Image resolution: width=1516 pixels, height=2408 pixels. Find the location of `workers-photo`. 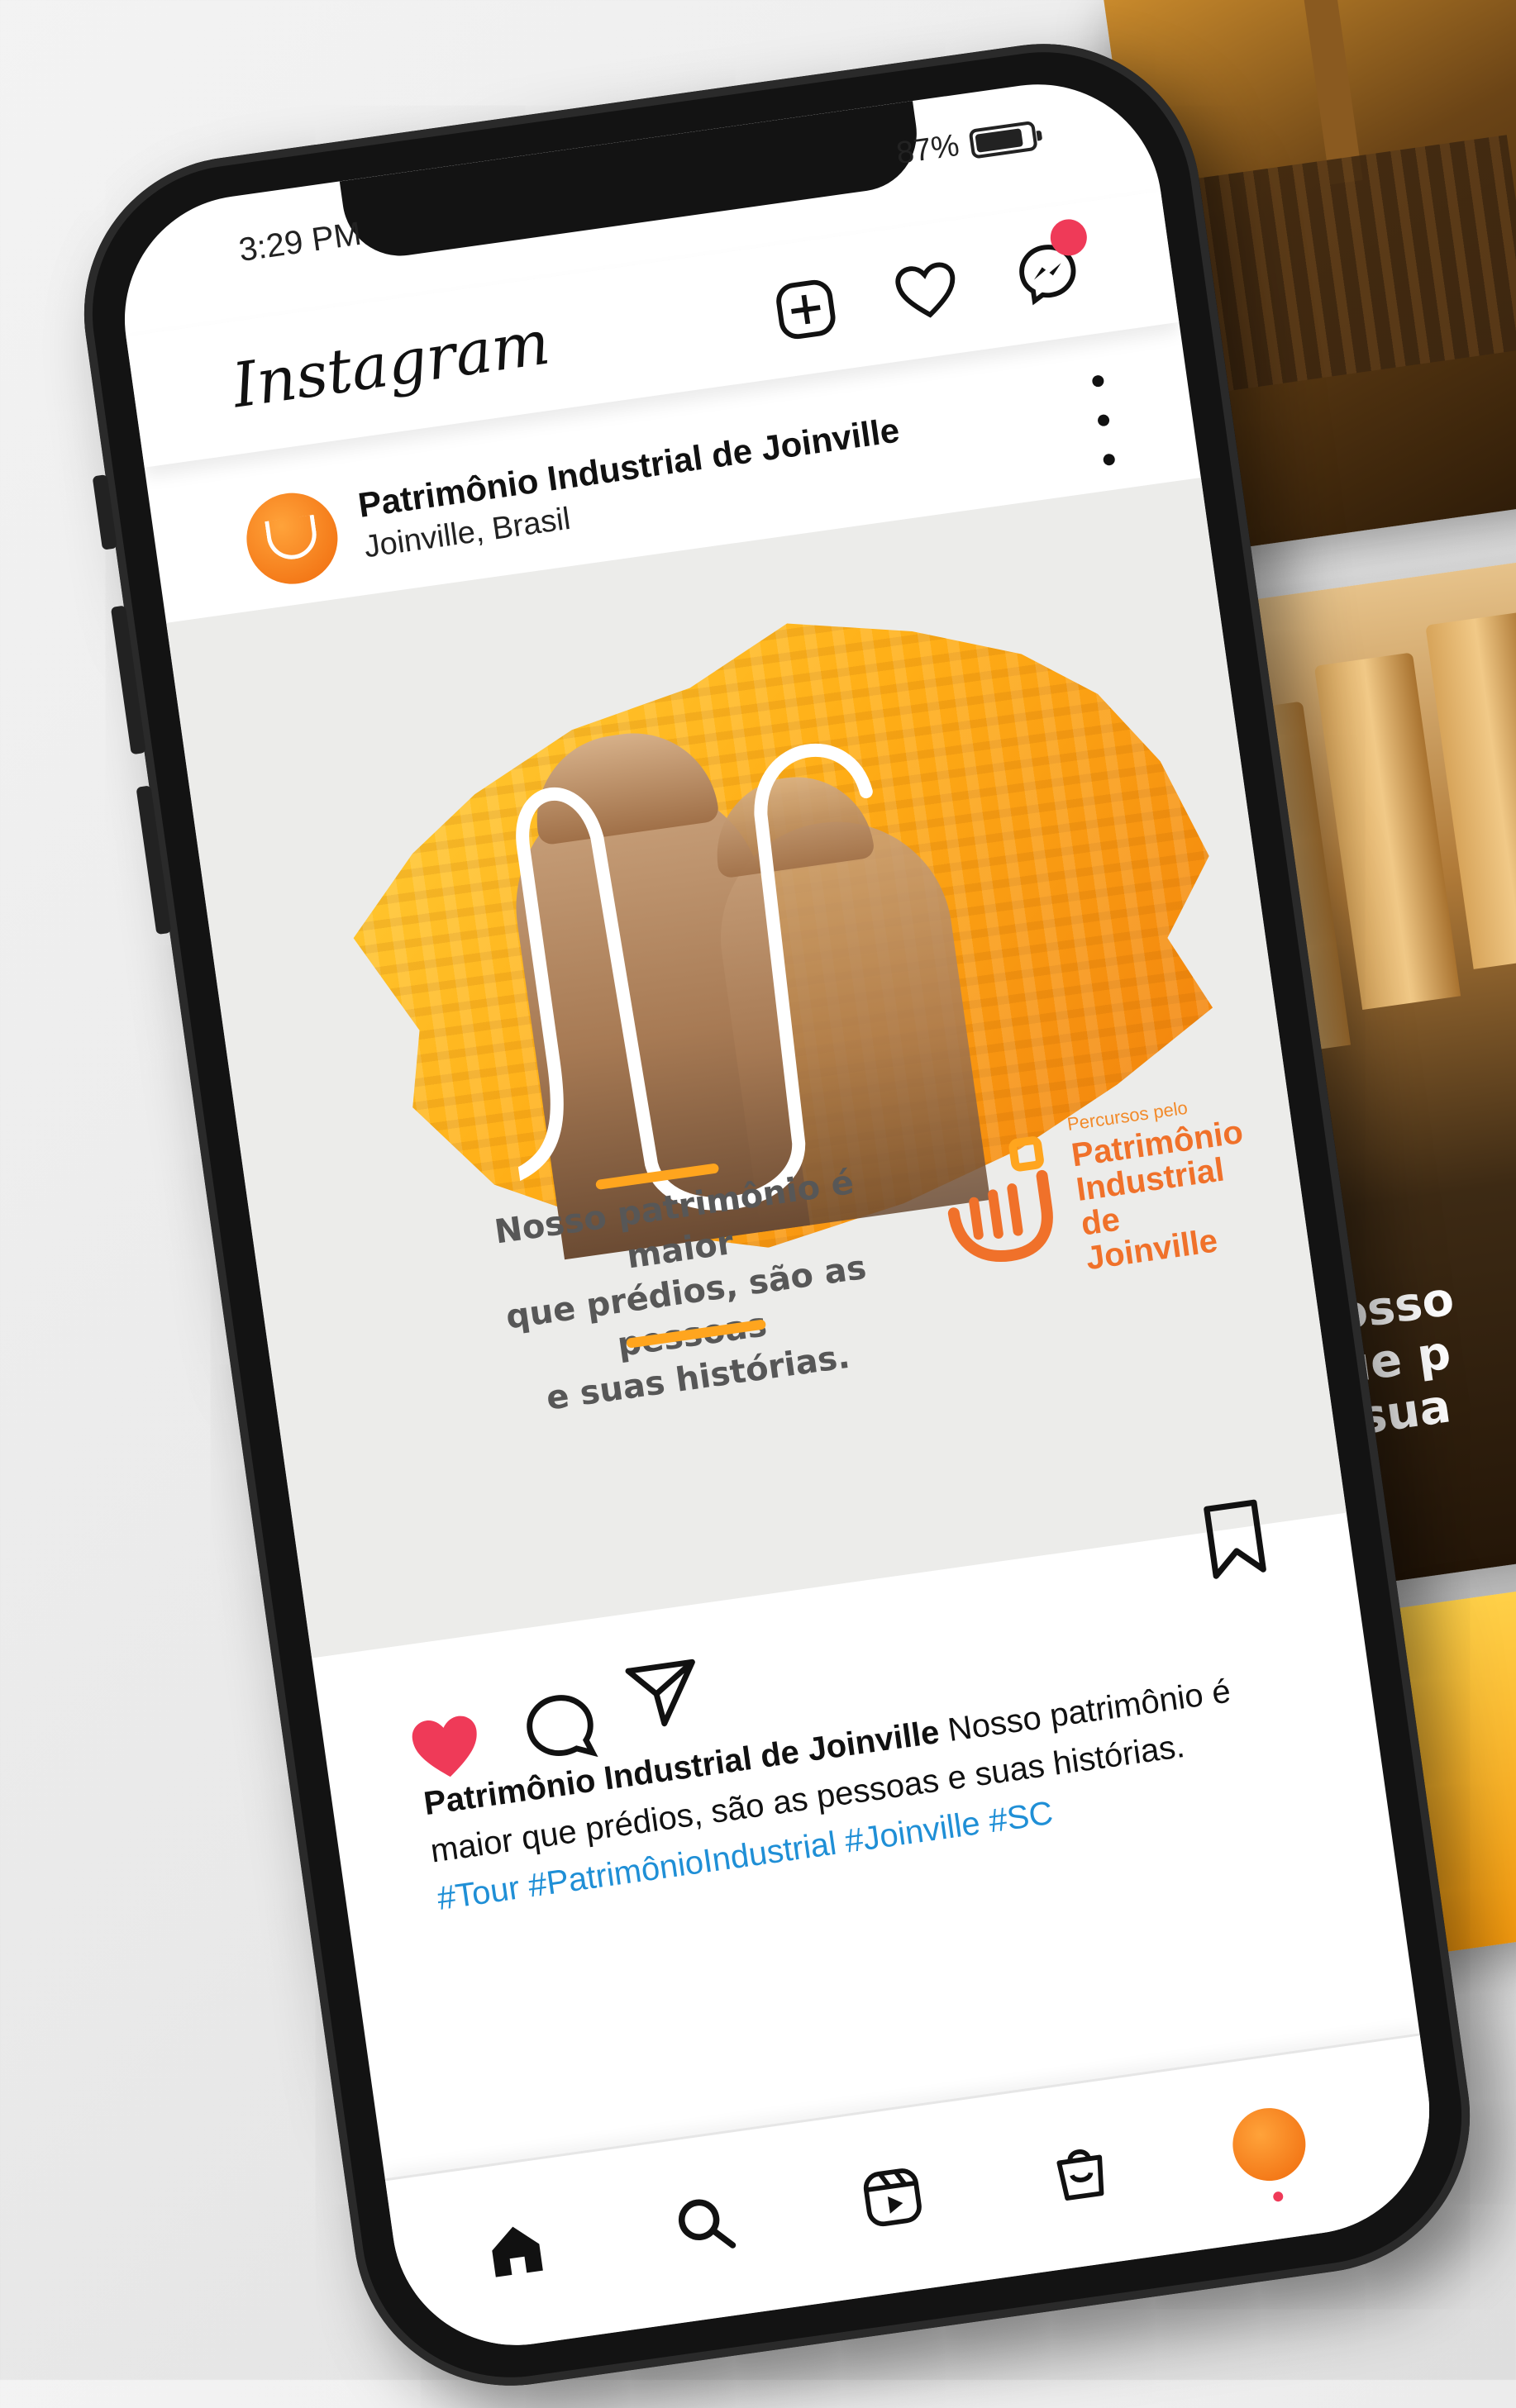

workers-photo is located at coordinates (722, 961).